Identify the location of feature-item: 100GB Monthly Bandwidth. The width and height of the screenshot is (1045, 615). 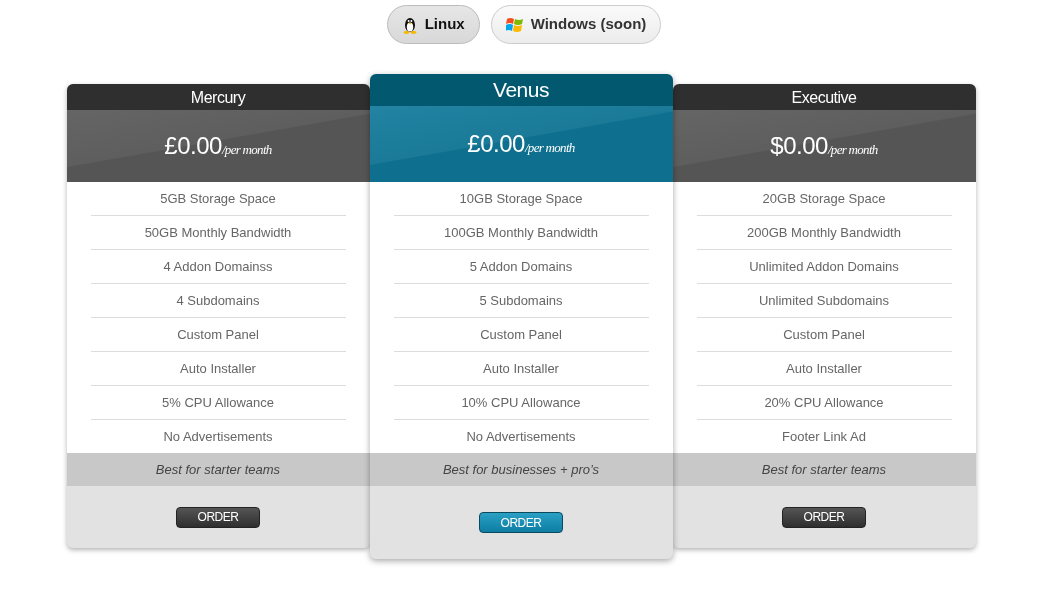
(521, 233).